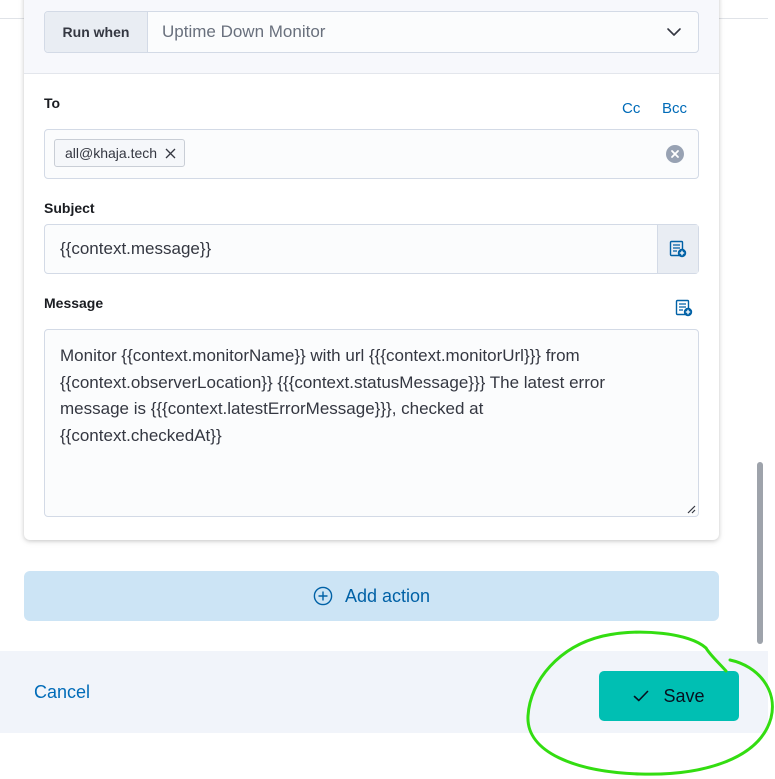  What do you see at coordinates (244, 31) in the screenshot?
I see `run-when-value: Uptime Down Monitor` at bounding box center [244, 31].